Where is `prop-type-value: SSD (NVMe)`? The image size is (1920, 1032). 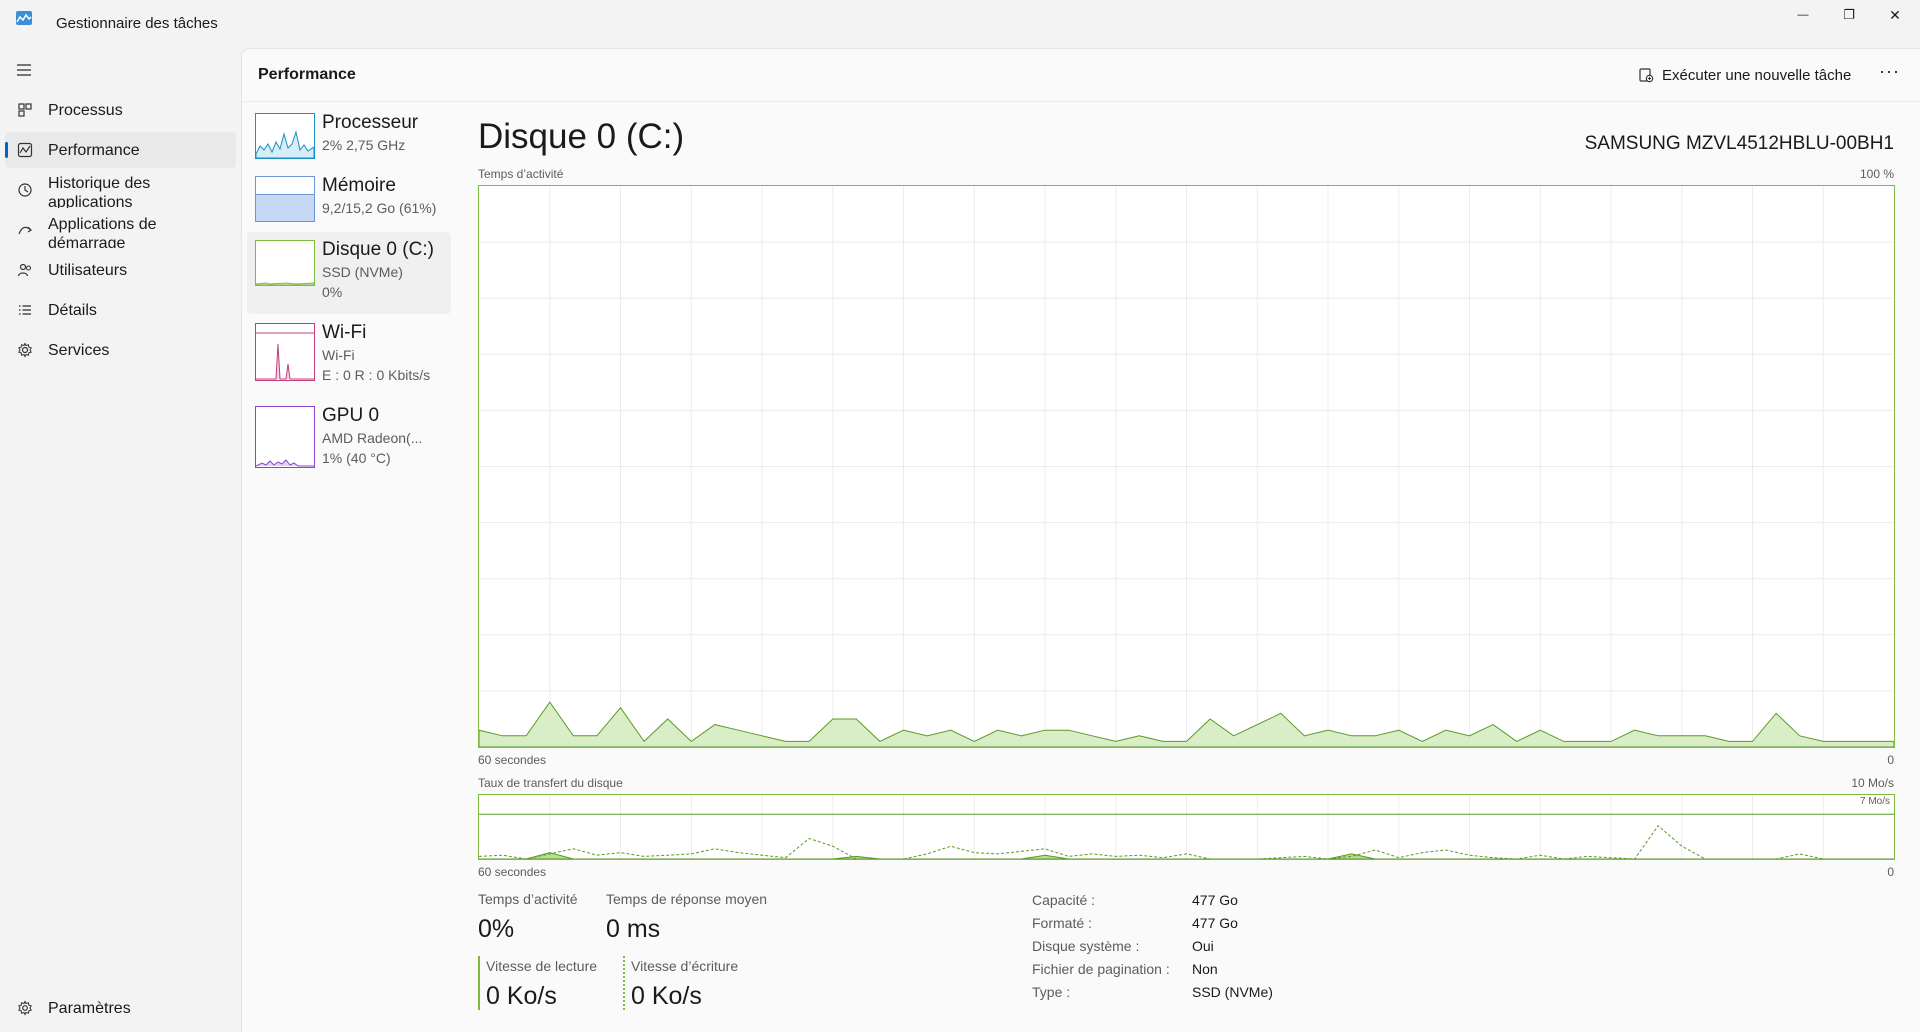
prop-type-value: SSD (NVMe) is located at coordinates (1232, 992).